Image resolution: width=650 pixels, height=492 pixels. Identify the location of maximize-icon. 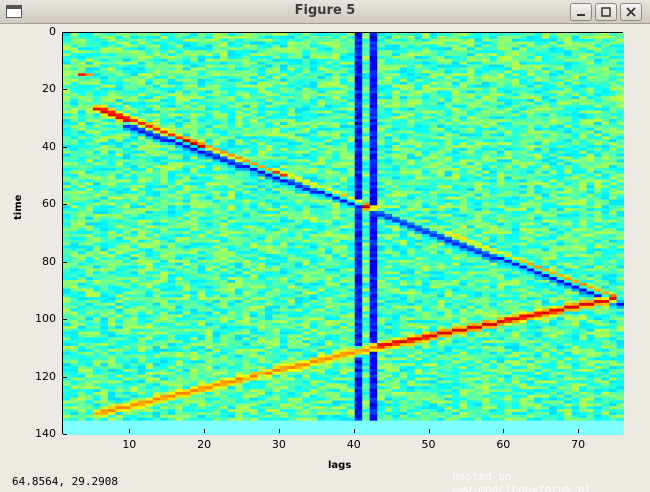
(606, 12).